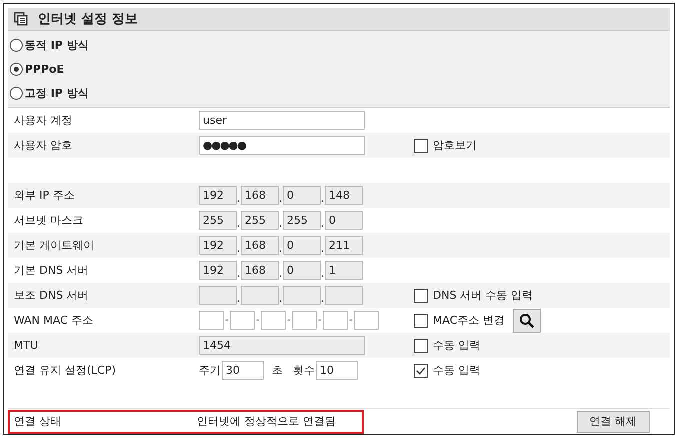  I want to click on field-label: 사용자 암호, so click(43, 145).